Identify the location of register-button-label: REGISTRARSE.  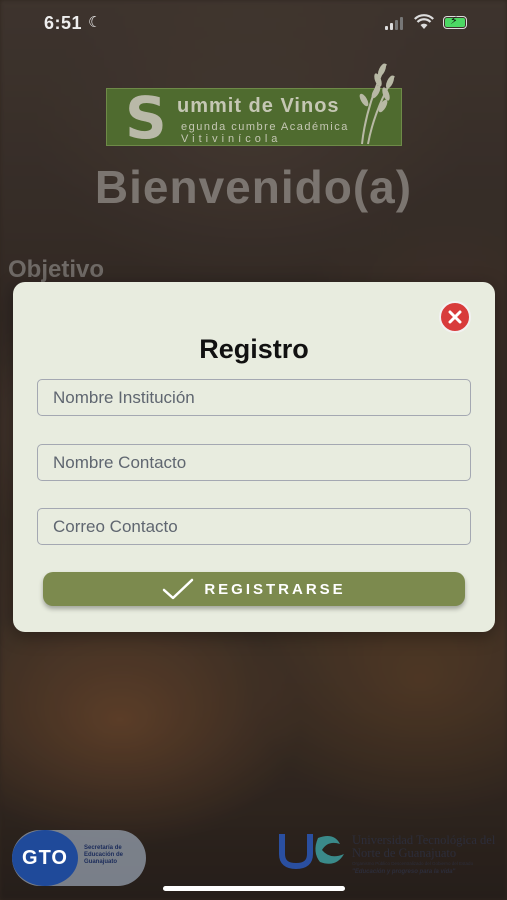
(275, 589).